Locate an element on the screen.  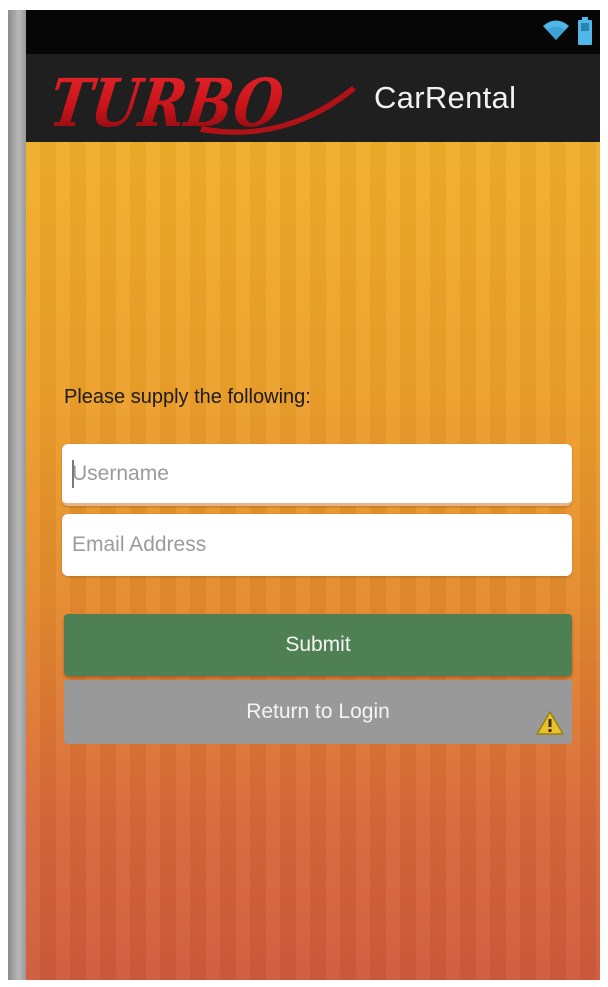
submit-button-label: Submit is located at coordinates (318, 644).